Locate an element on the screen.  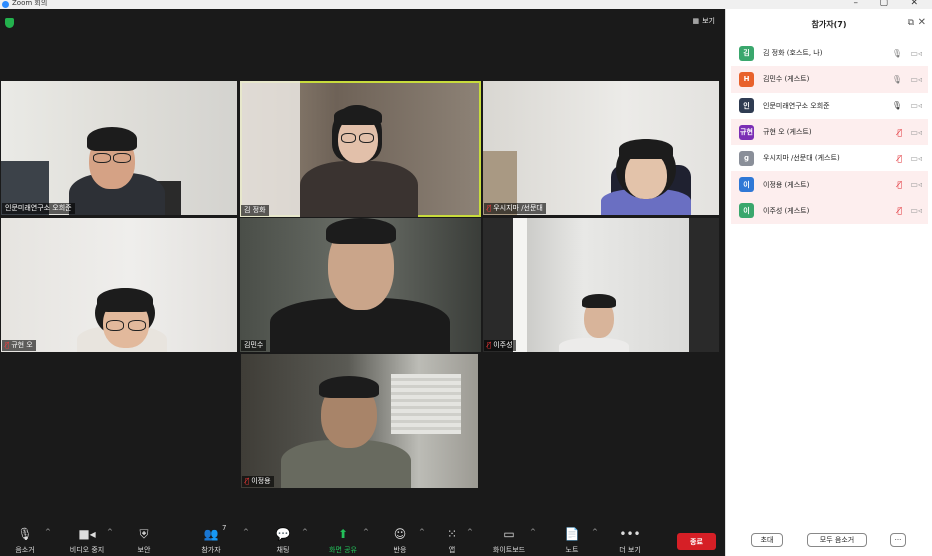
participants-actions: 초대 모두 음소거 ··· is located at coordinates (829, 541).